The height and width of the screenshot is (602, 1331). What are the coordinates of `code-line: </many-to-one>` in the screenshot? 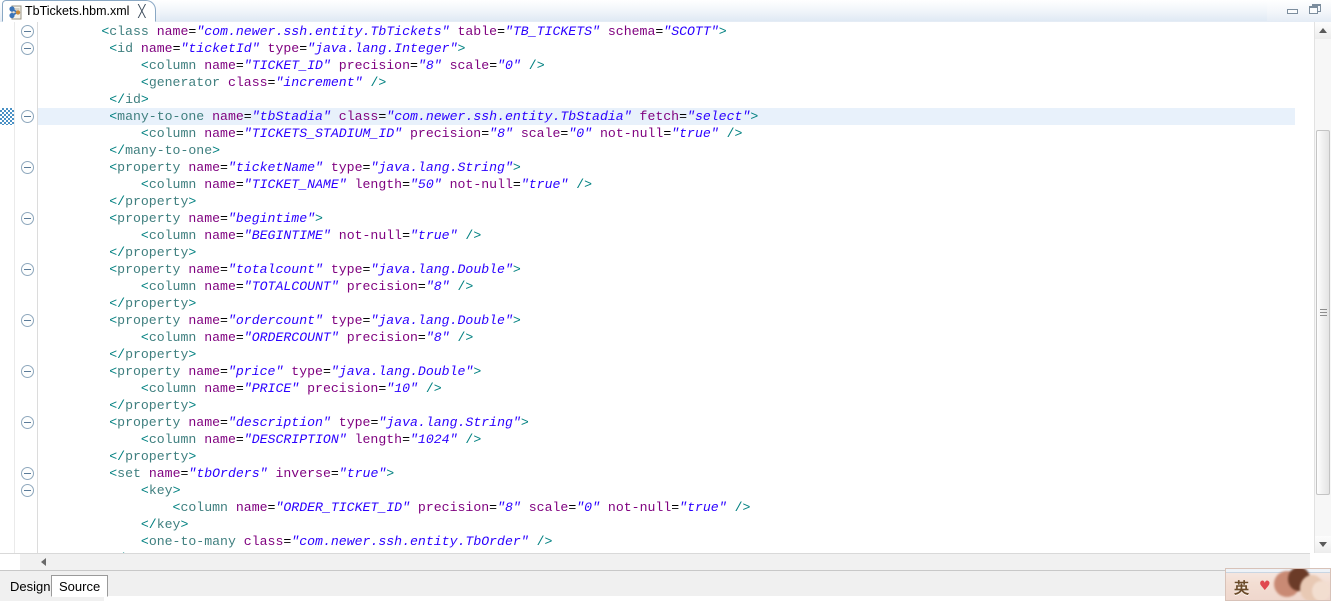 It's located at (129, 150).